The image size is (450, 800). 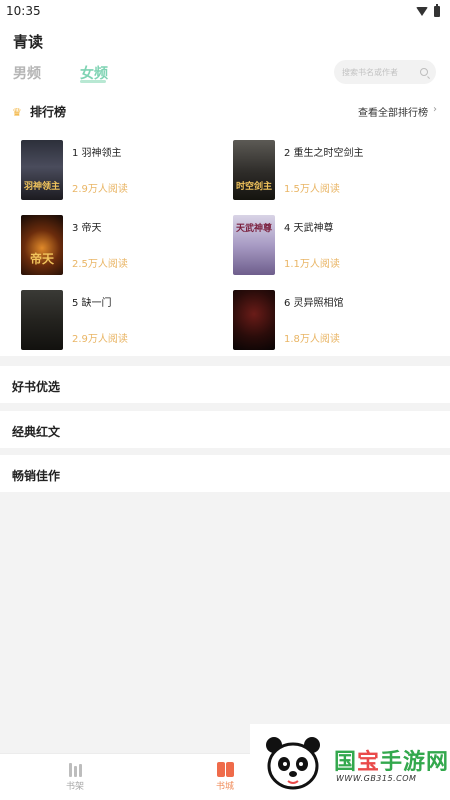 What do you see at coordinates (293, 763) in the screenshot?
I see `panda-logo` at bounding box center [293, 763].